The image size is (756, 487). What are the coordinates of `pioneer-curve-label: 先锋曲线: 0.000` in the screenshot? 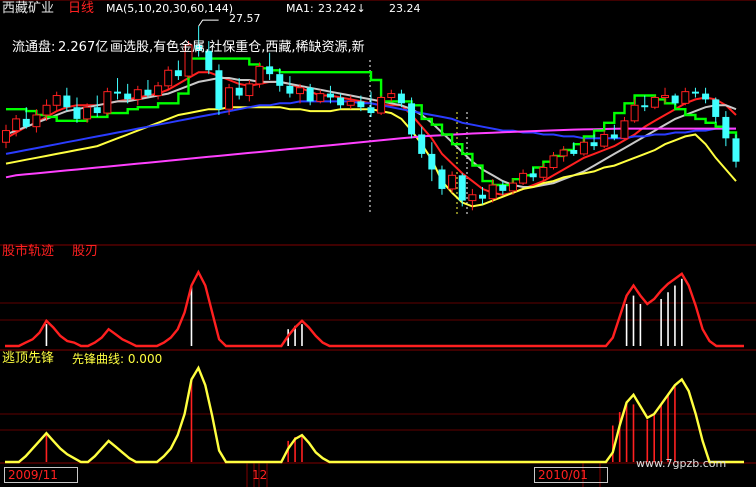 It's located at (117, 359).